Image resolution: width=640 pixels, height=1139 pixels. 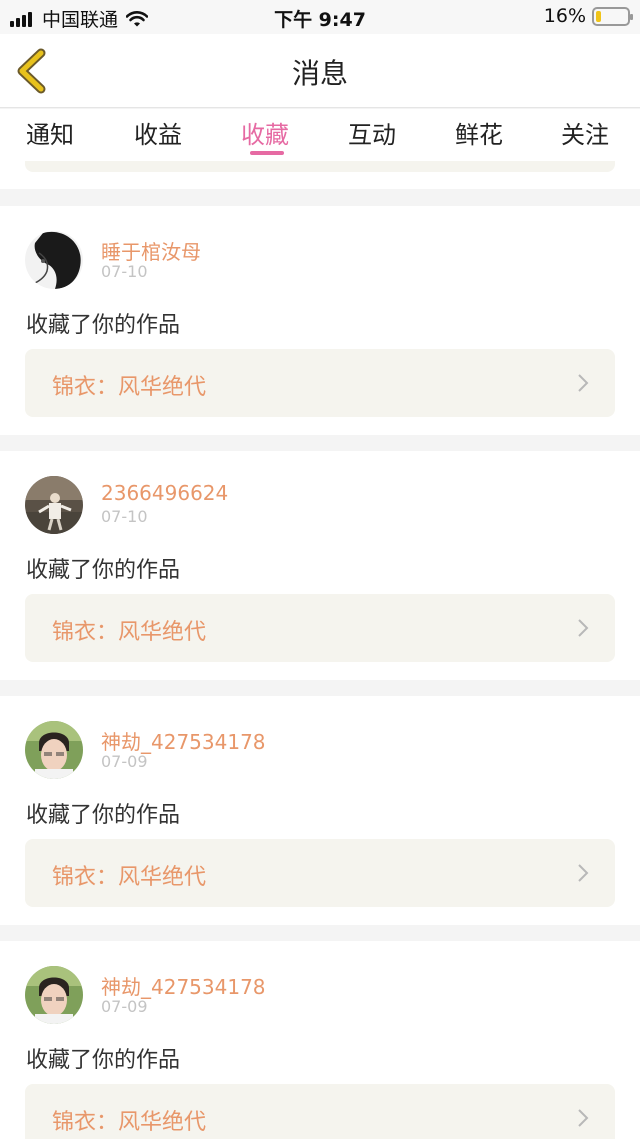 What do you see at coordinates (319, 73) in the screenshot?
I see `page-title: 消息` at bounding box center [319, 73].